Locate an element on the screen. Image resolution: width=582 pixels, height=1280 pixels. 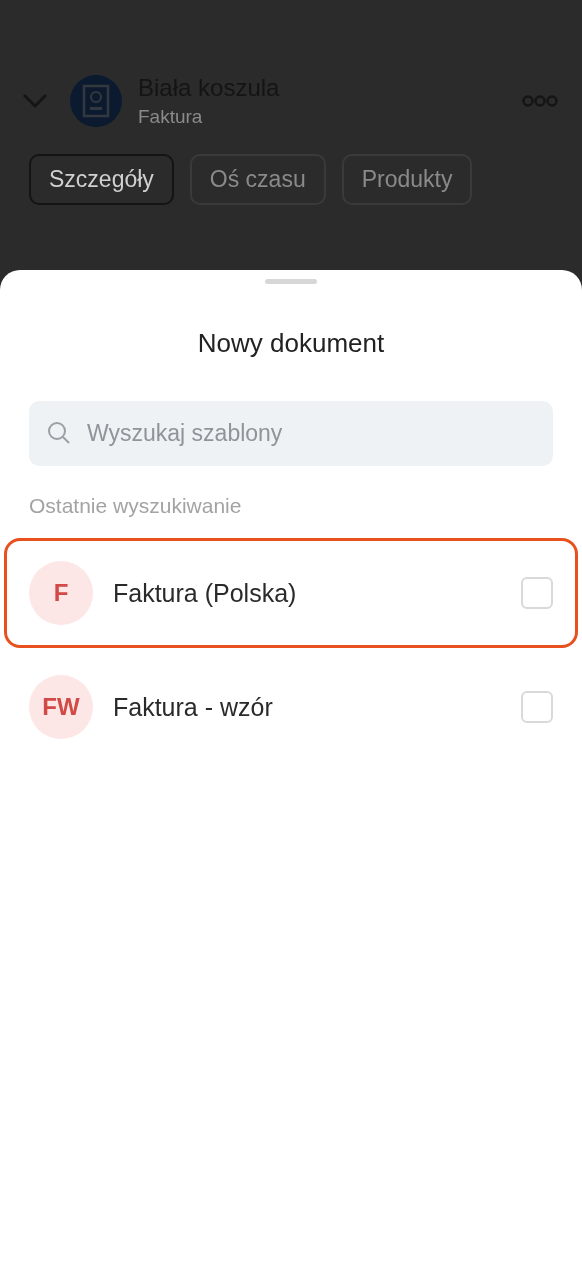
drag-handle is located at coordinates (291, 281).